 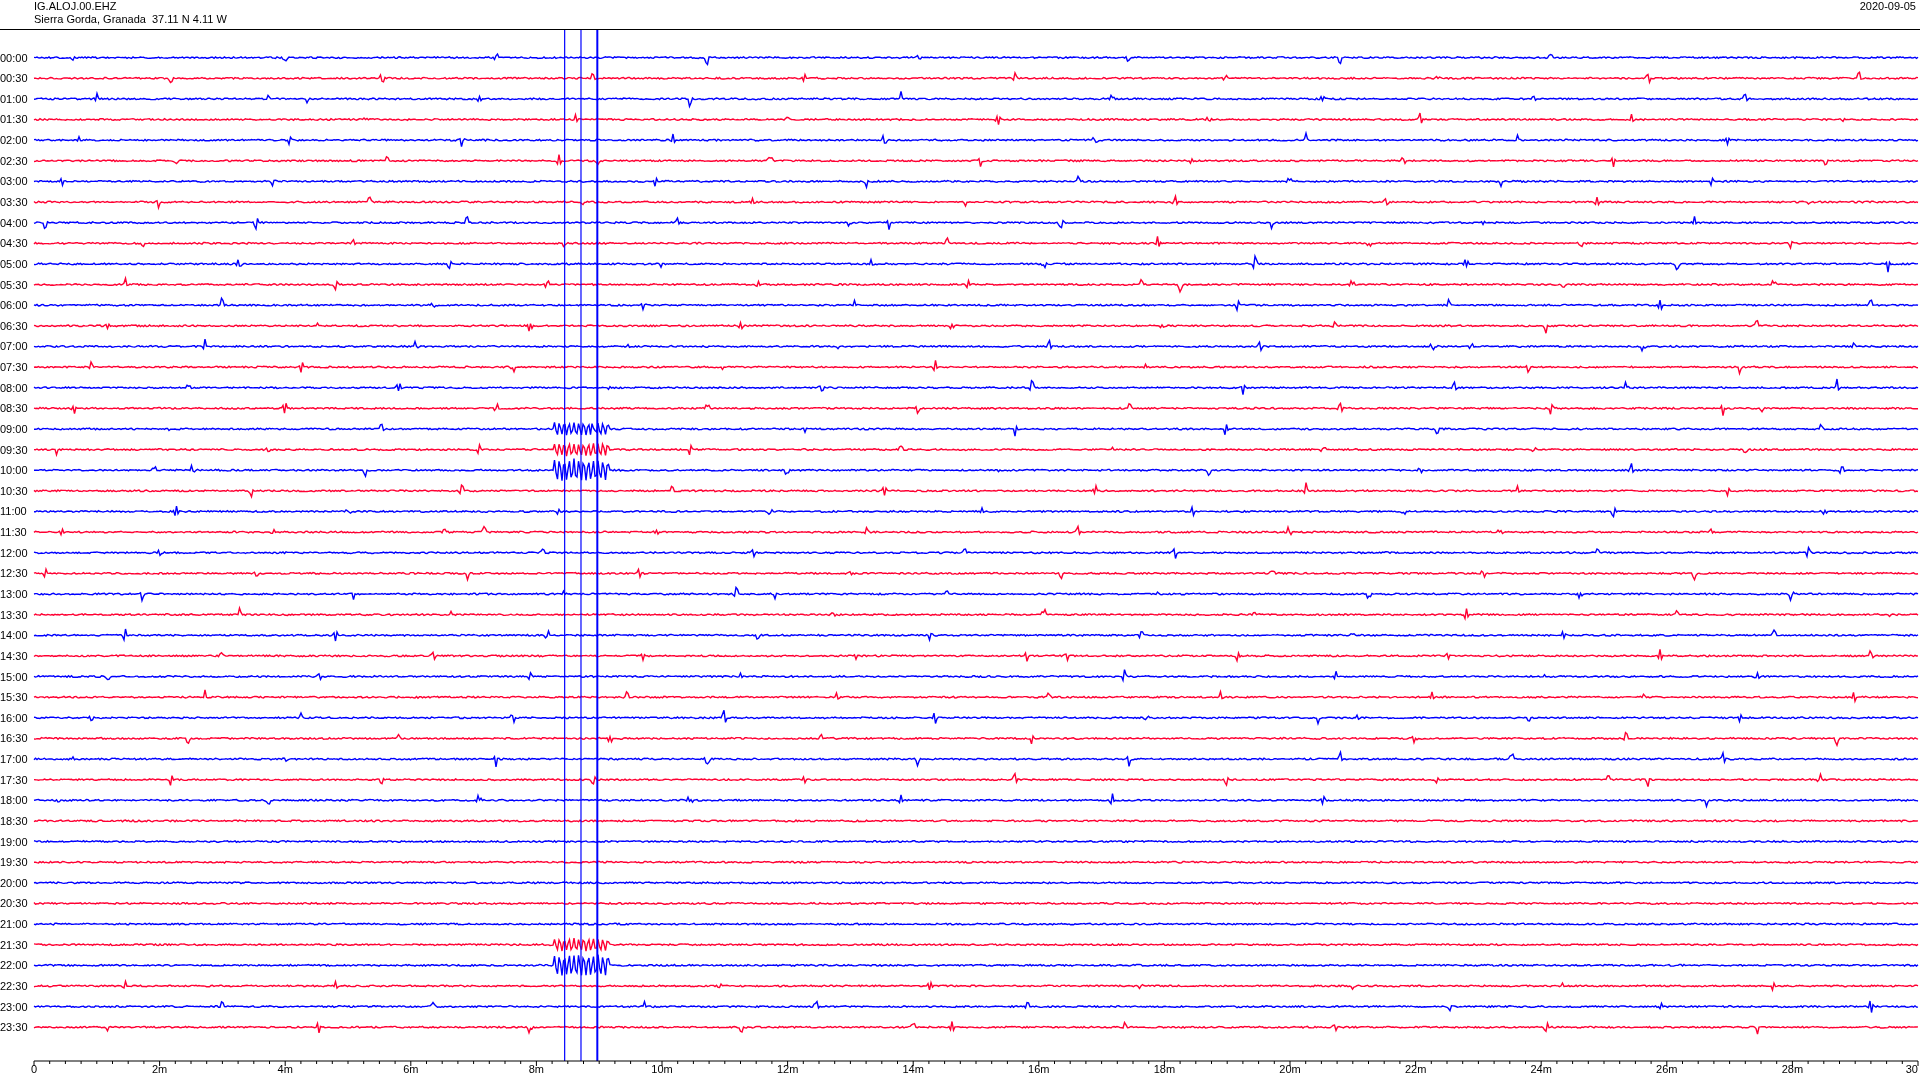 What do you see at coordinates (14, 1027) in the screenshot?
I see `time-label: 23:30` at bounding box center [14, 1027].